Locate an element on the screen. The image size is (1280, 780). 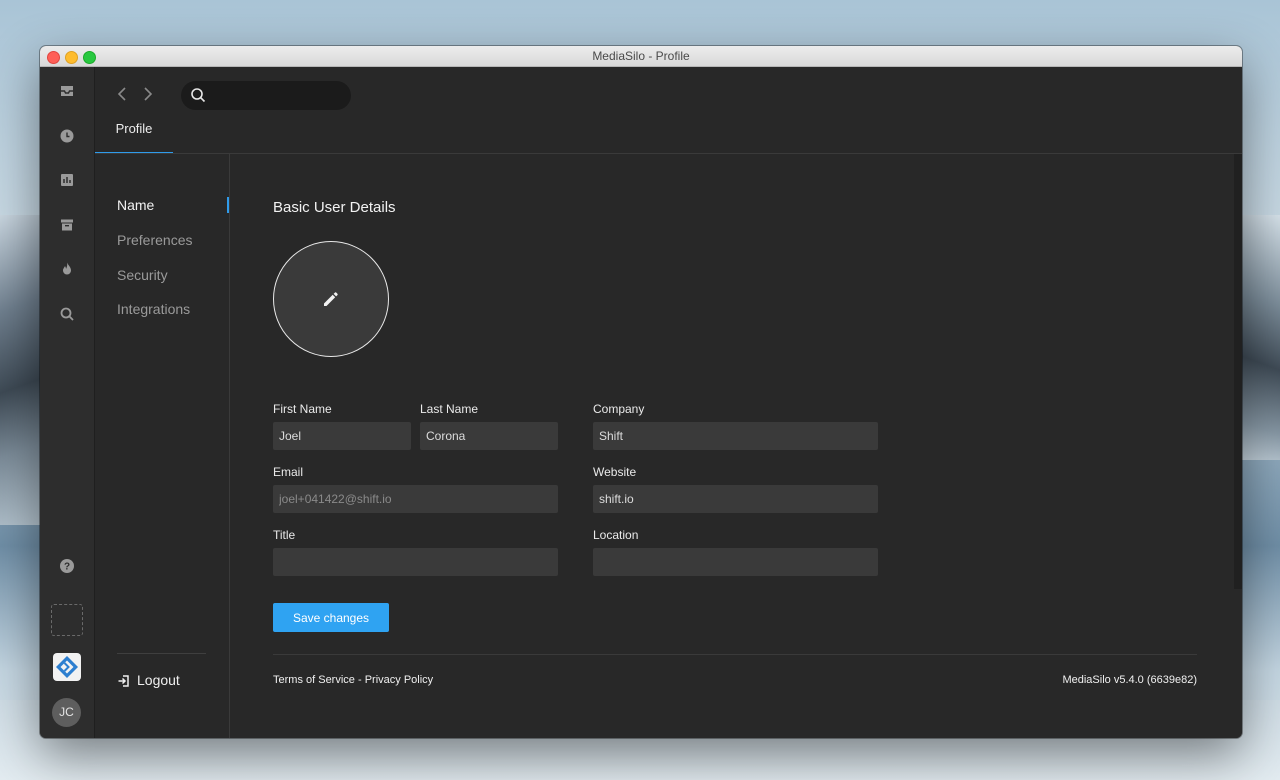
save-changes-button: Save changes is located at coordinates (331, 617).